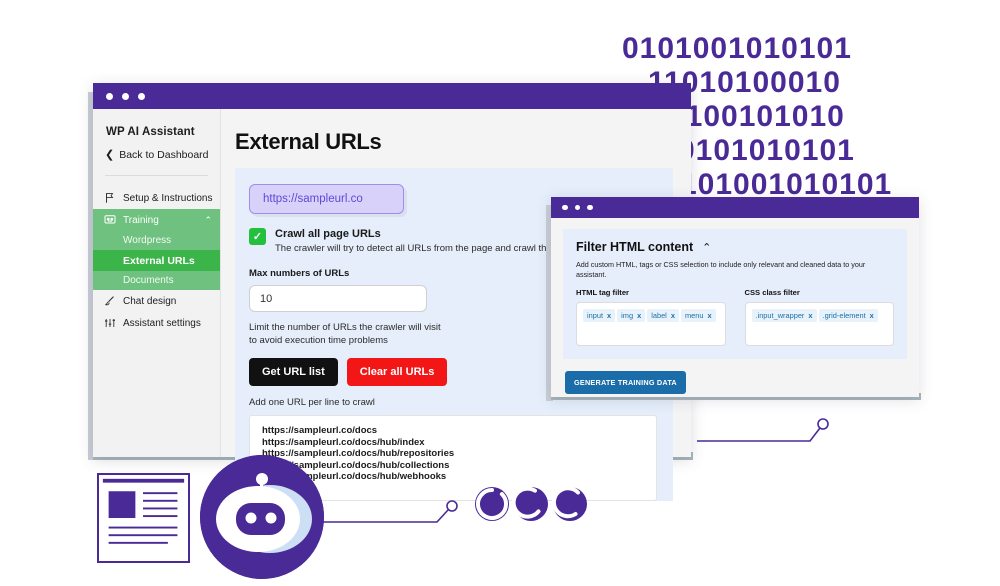 The width and height of the screenshot is (1000, 586). What do you see at coordinates (397, 372) in the screenshot?
I see `clear-all-urls-button: Clear all URLs` at bounding box center [397, 372].